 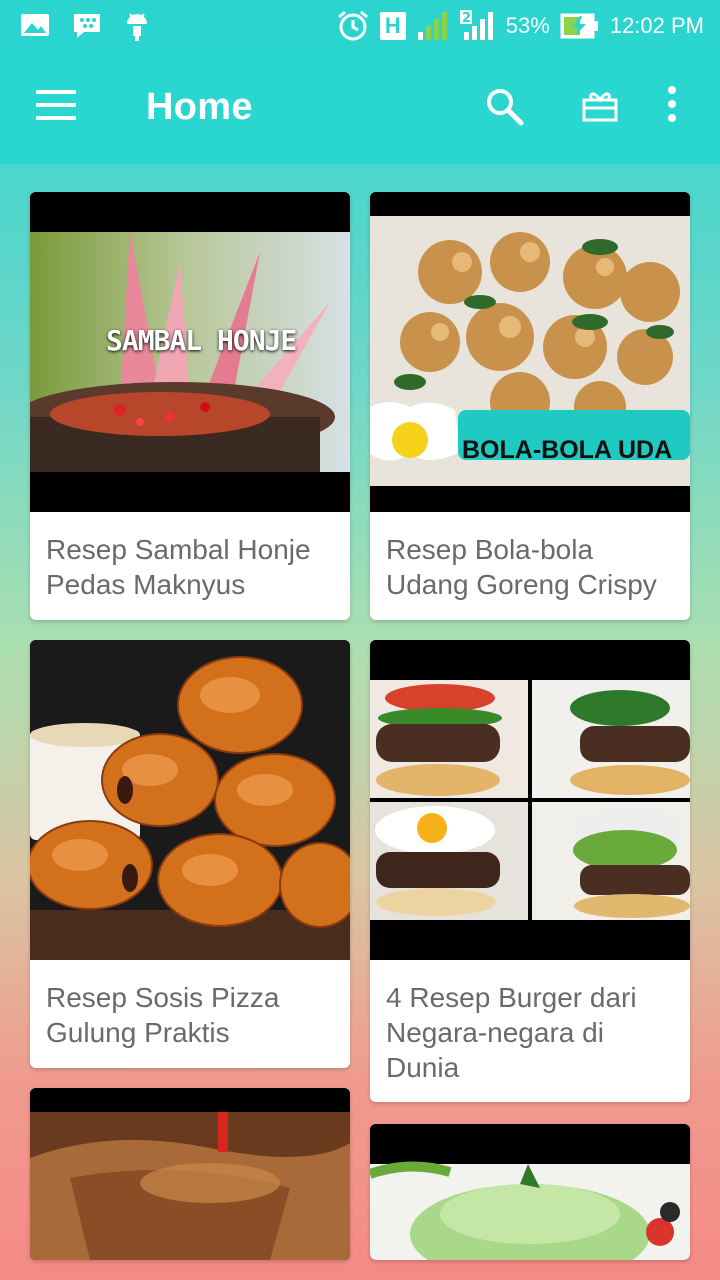 I want to click on battery-charging-icon, so click(x=579, y=26).